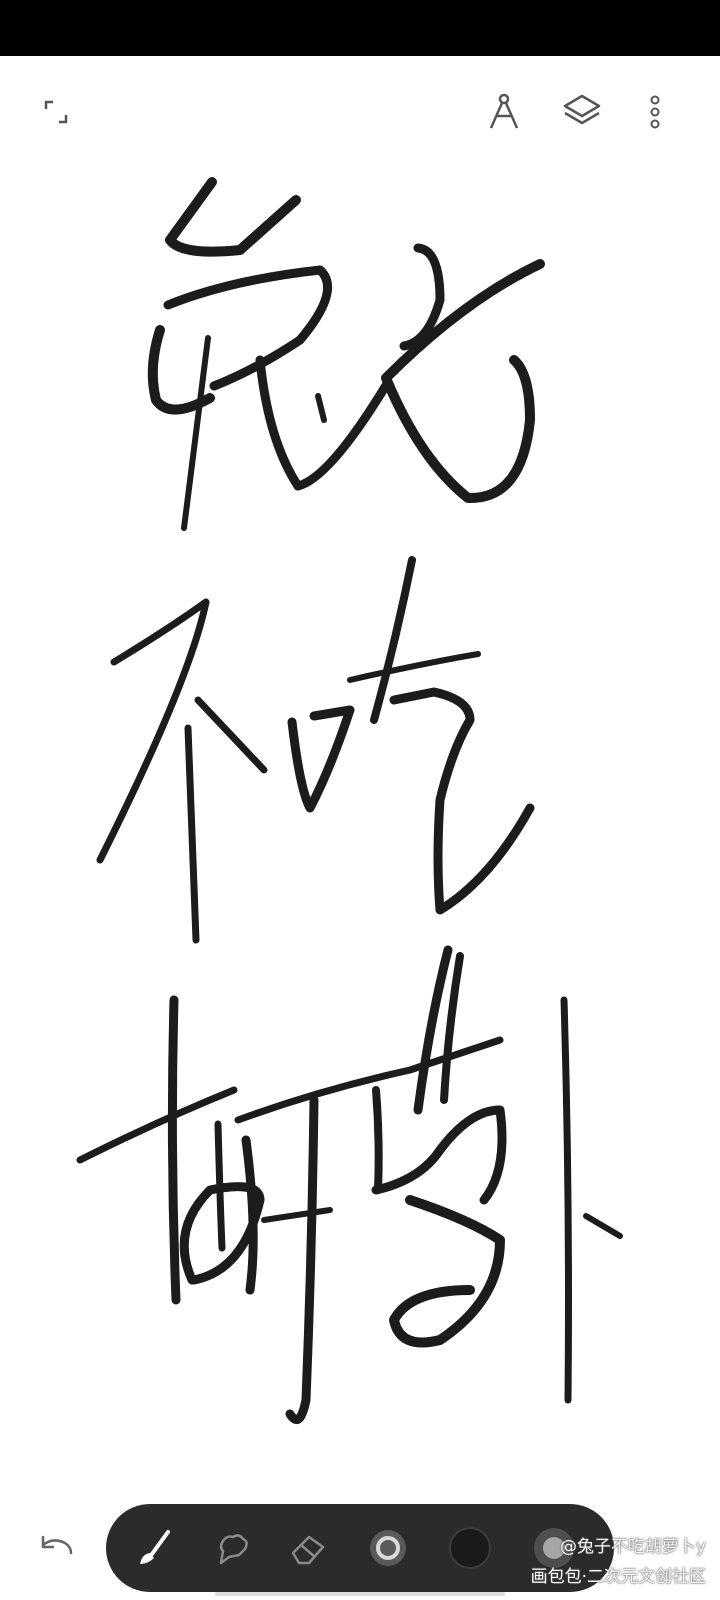 The width and height of the screenshot is (720, 1600). Describe the element at coordinates (360, 28) in the screenshot. I see `status-bar` at that location.